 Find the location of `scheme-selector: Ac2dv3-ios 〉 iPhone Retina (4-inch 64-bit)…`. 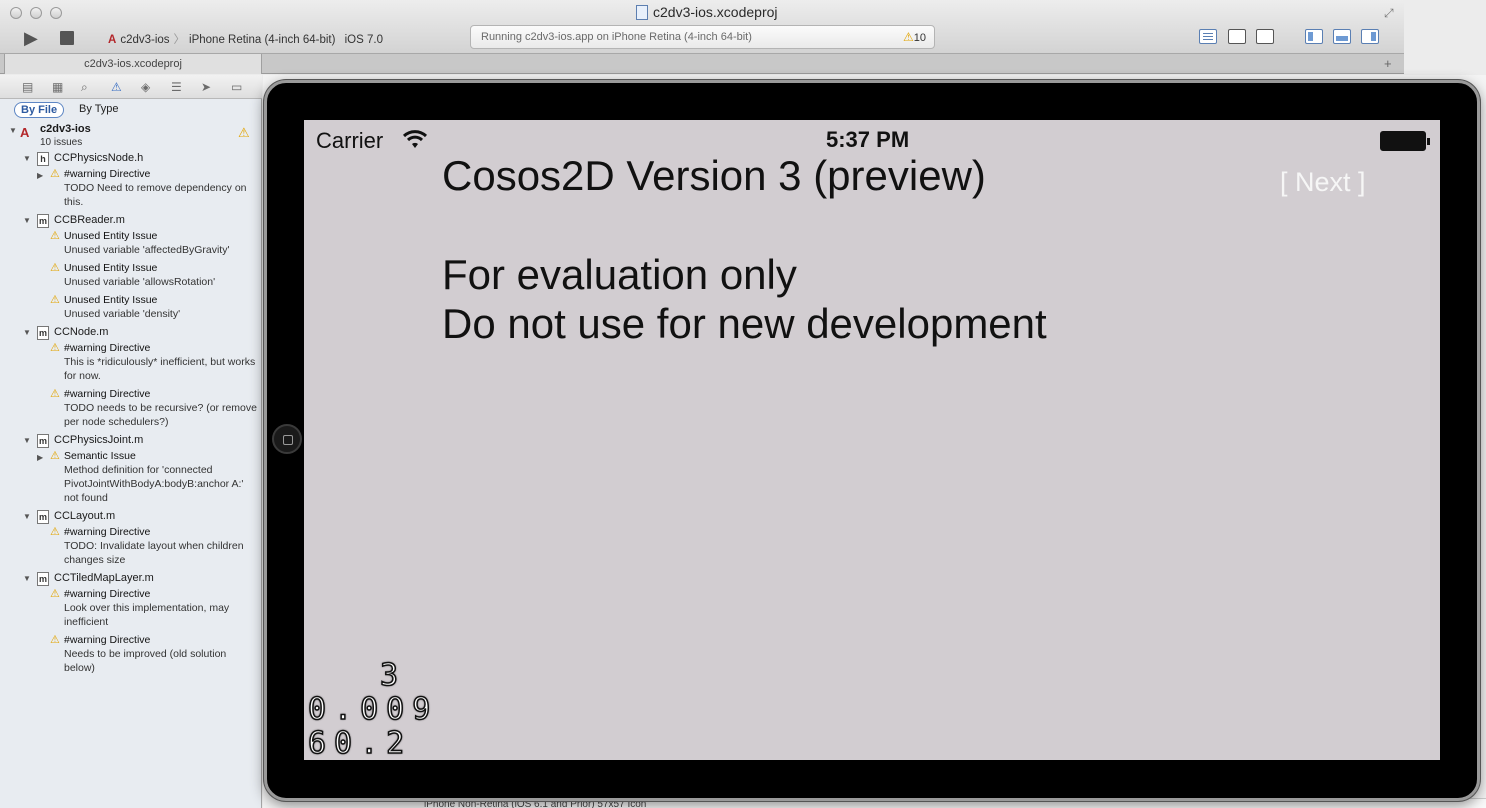

scheme-selector: Ac2dv3-ios 〉 iPhone Retina (4-inch 64-bit)… is located at coordinates (245, 39).